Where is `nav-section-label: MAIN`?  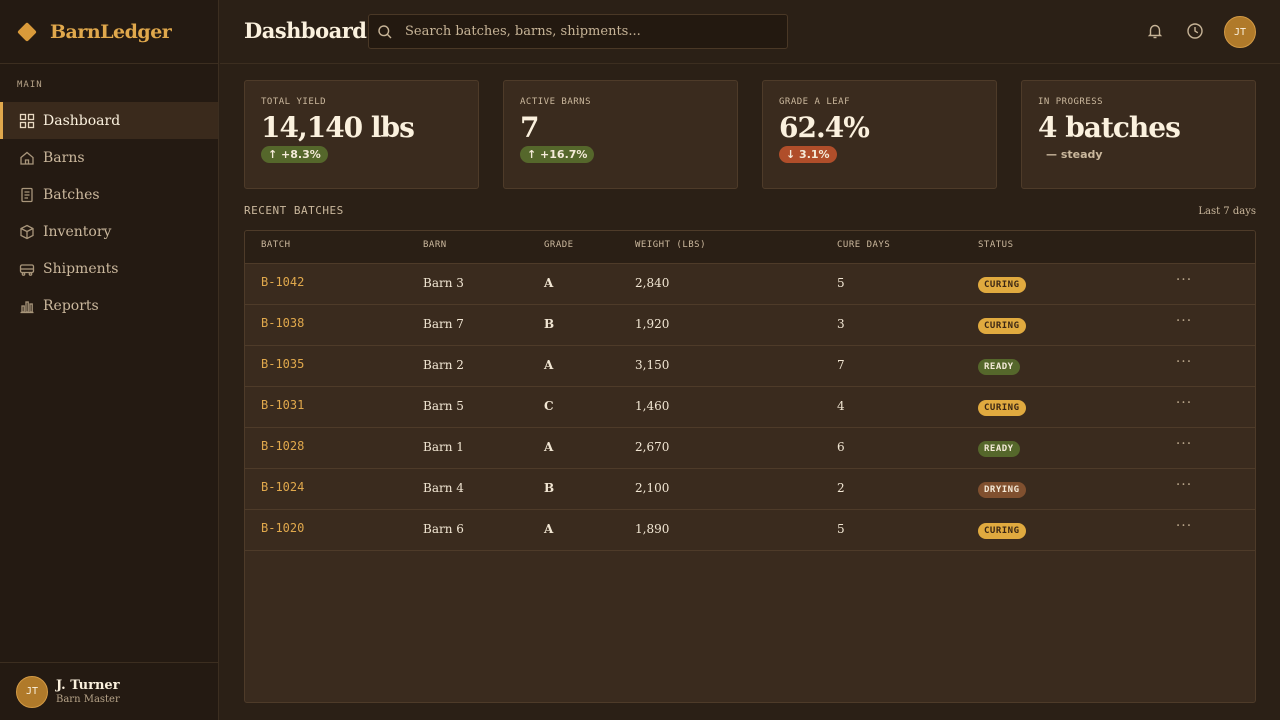
nav-section-label: MAIN is located at coordinates (30, 85).